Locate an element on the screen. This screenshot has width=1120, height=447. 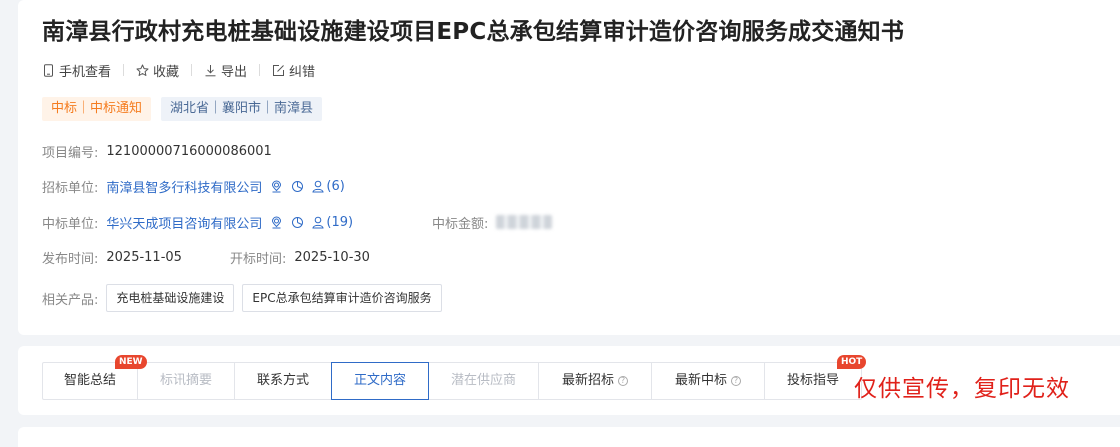
tab-label: 联系方式 is located at coordinates (282, 380).